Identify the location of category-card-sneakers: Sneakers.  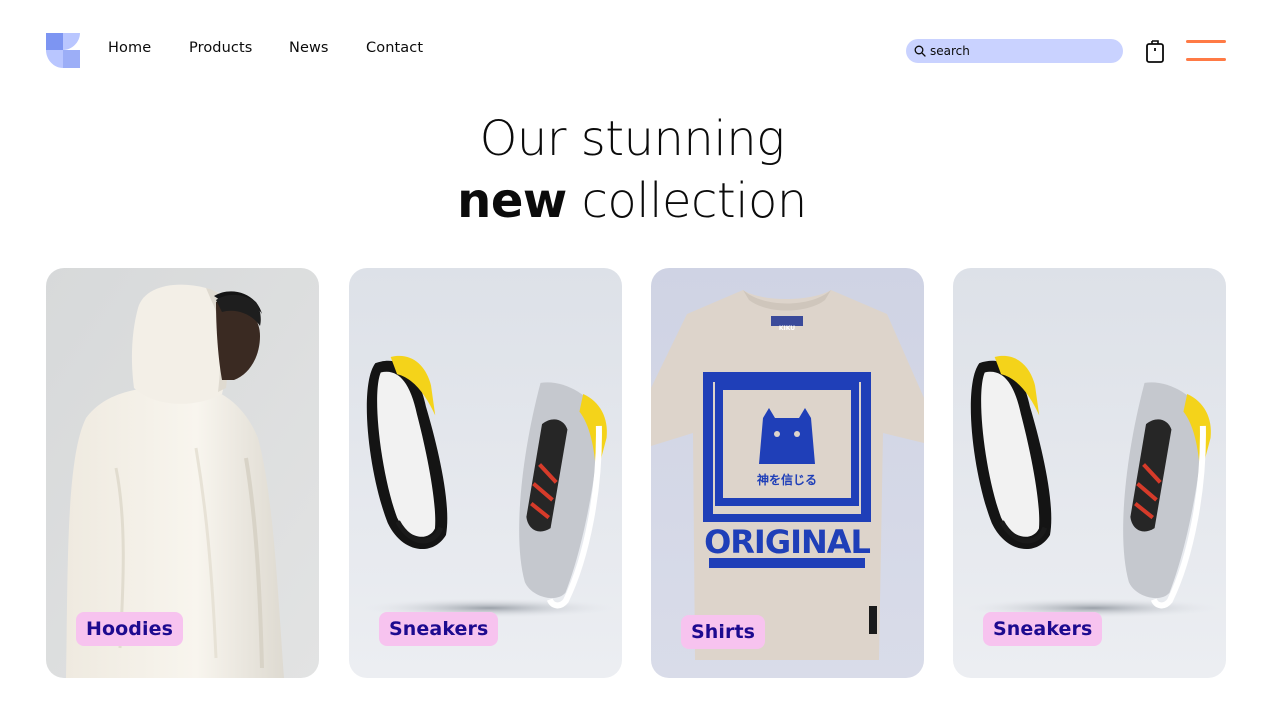
(485, 473).